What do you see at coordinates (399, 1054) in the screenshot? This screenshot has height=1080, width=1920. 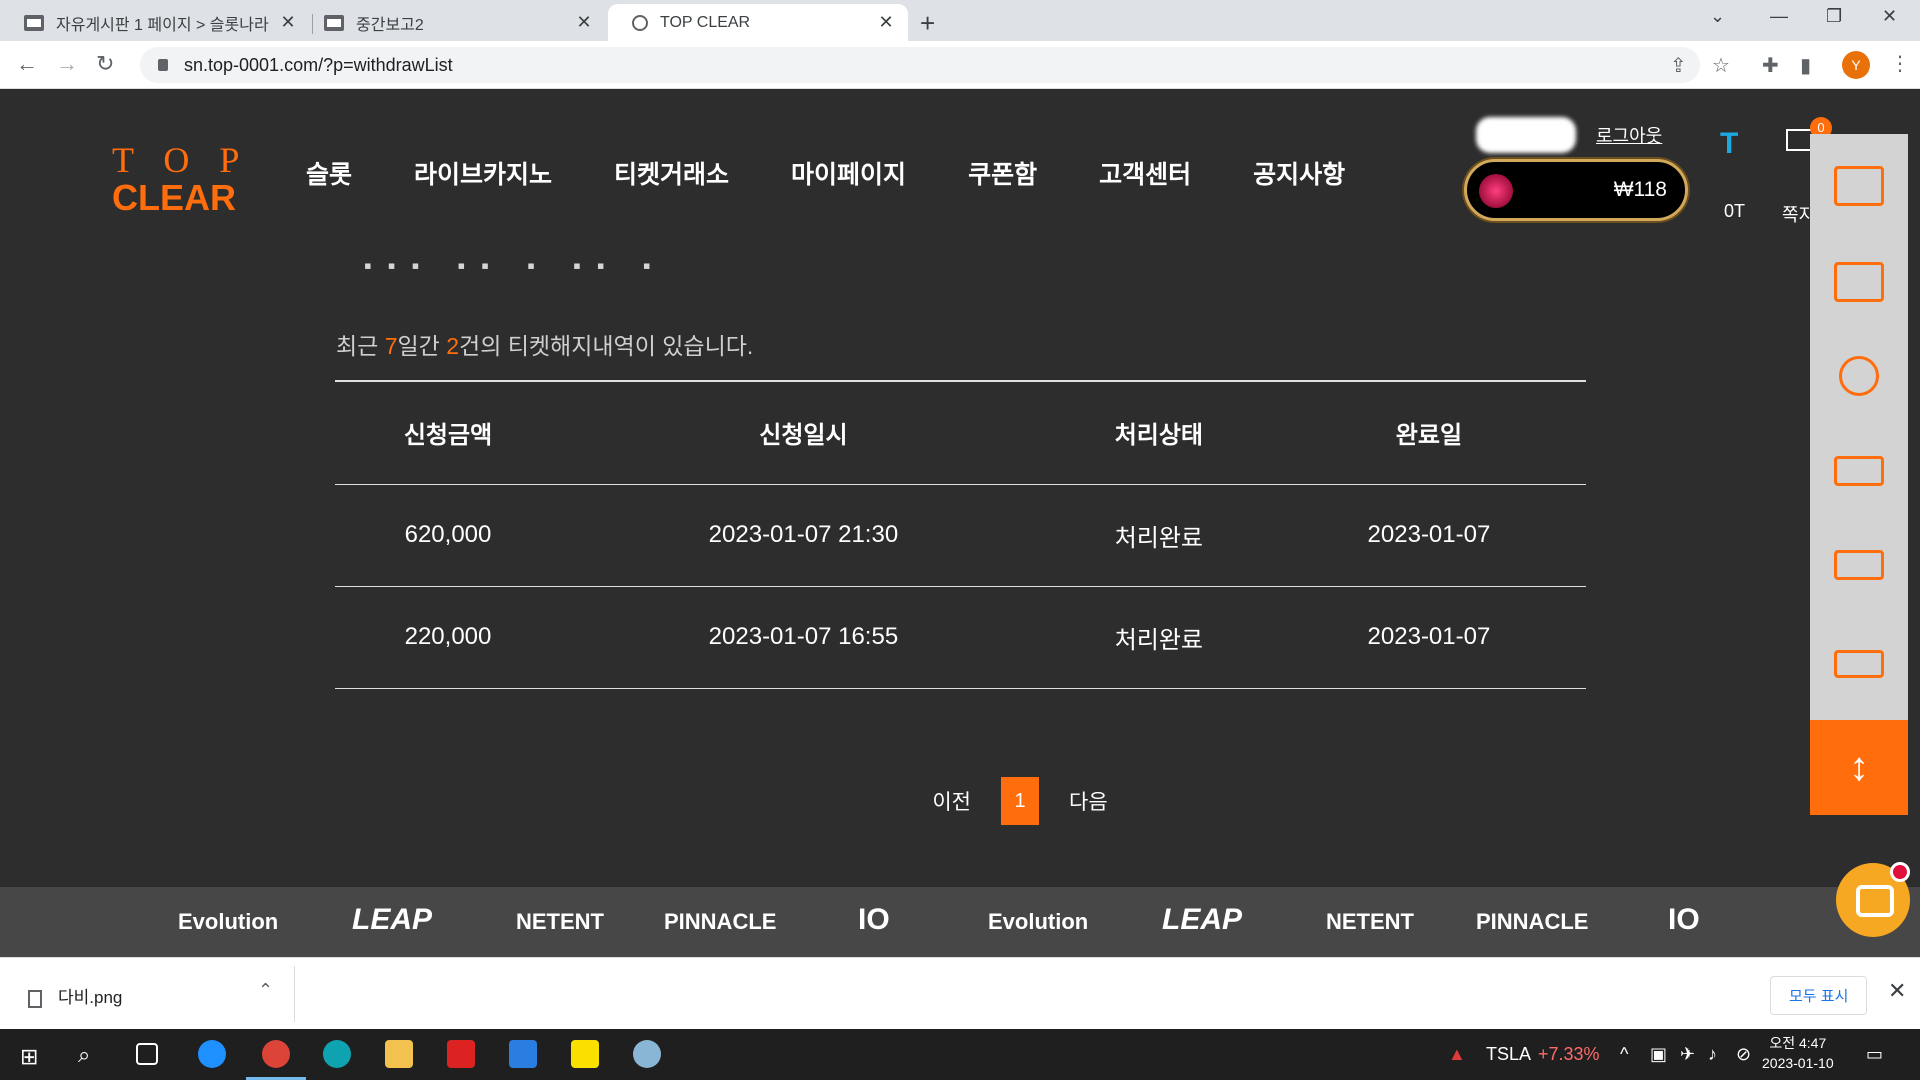 I see `file-explorer-icon` at bounding box center [399, 1054].